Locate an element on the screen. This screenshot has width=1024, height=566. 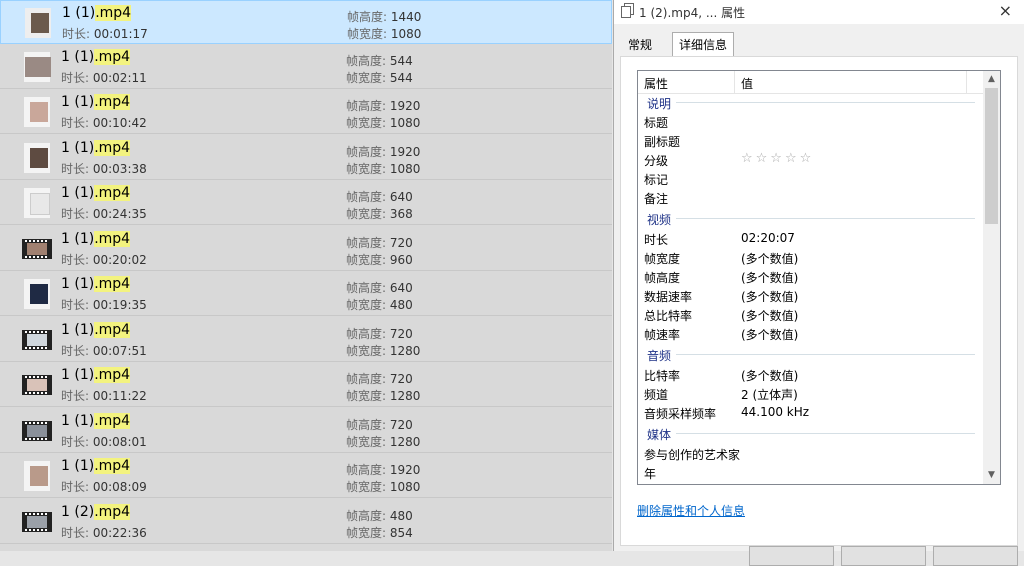
property-data-rate: 数据速率 is located at coordinates (668, 297).